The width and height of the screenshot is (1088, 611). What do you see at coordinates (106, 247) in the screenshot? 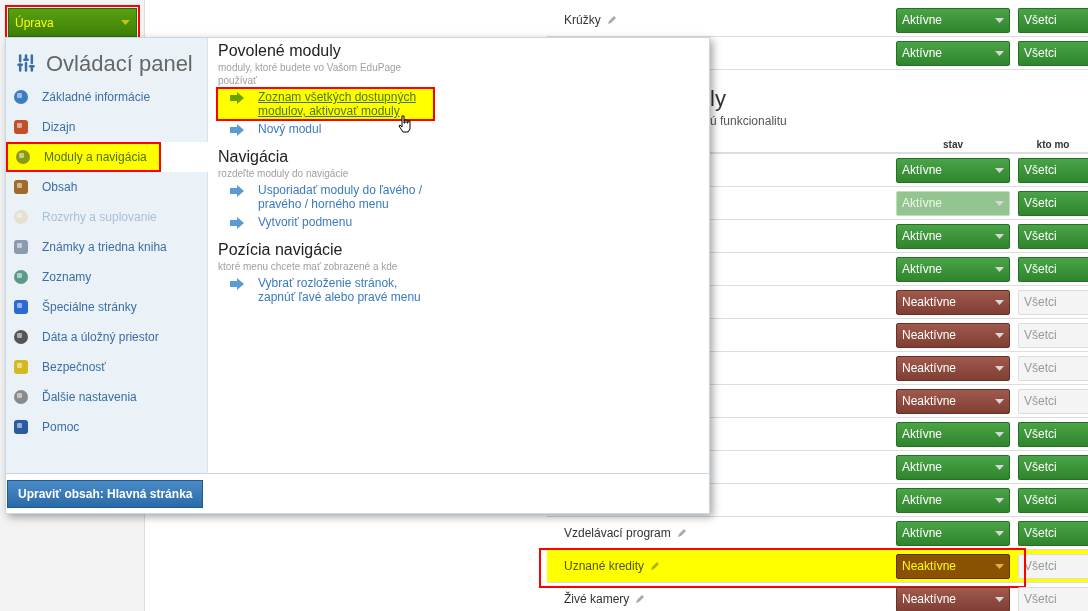
I see `menu-item: Známky a triedna kniha` at bounding box center [106, 247].